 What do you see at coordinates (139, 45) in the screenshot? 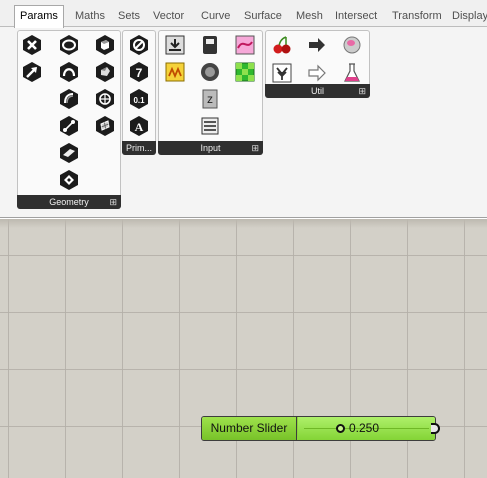
I see `boolean-icon` at bounding box center [139, 45].